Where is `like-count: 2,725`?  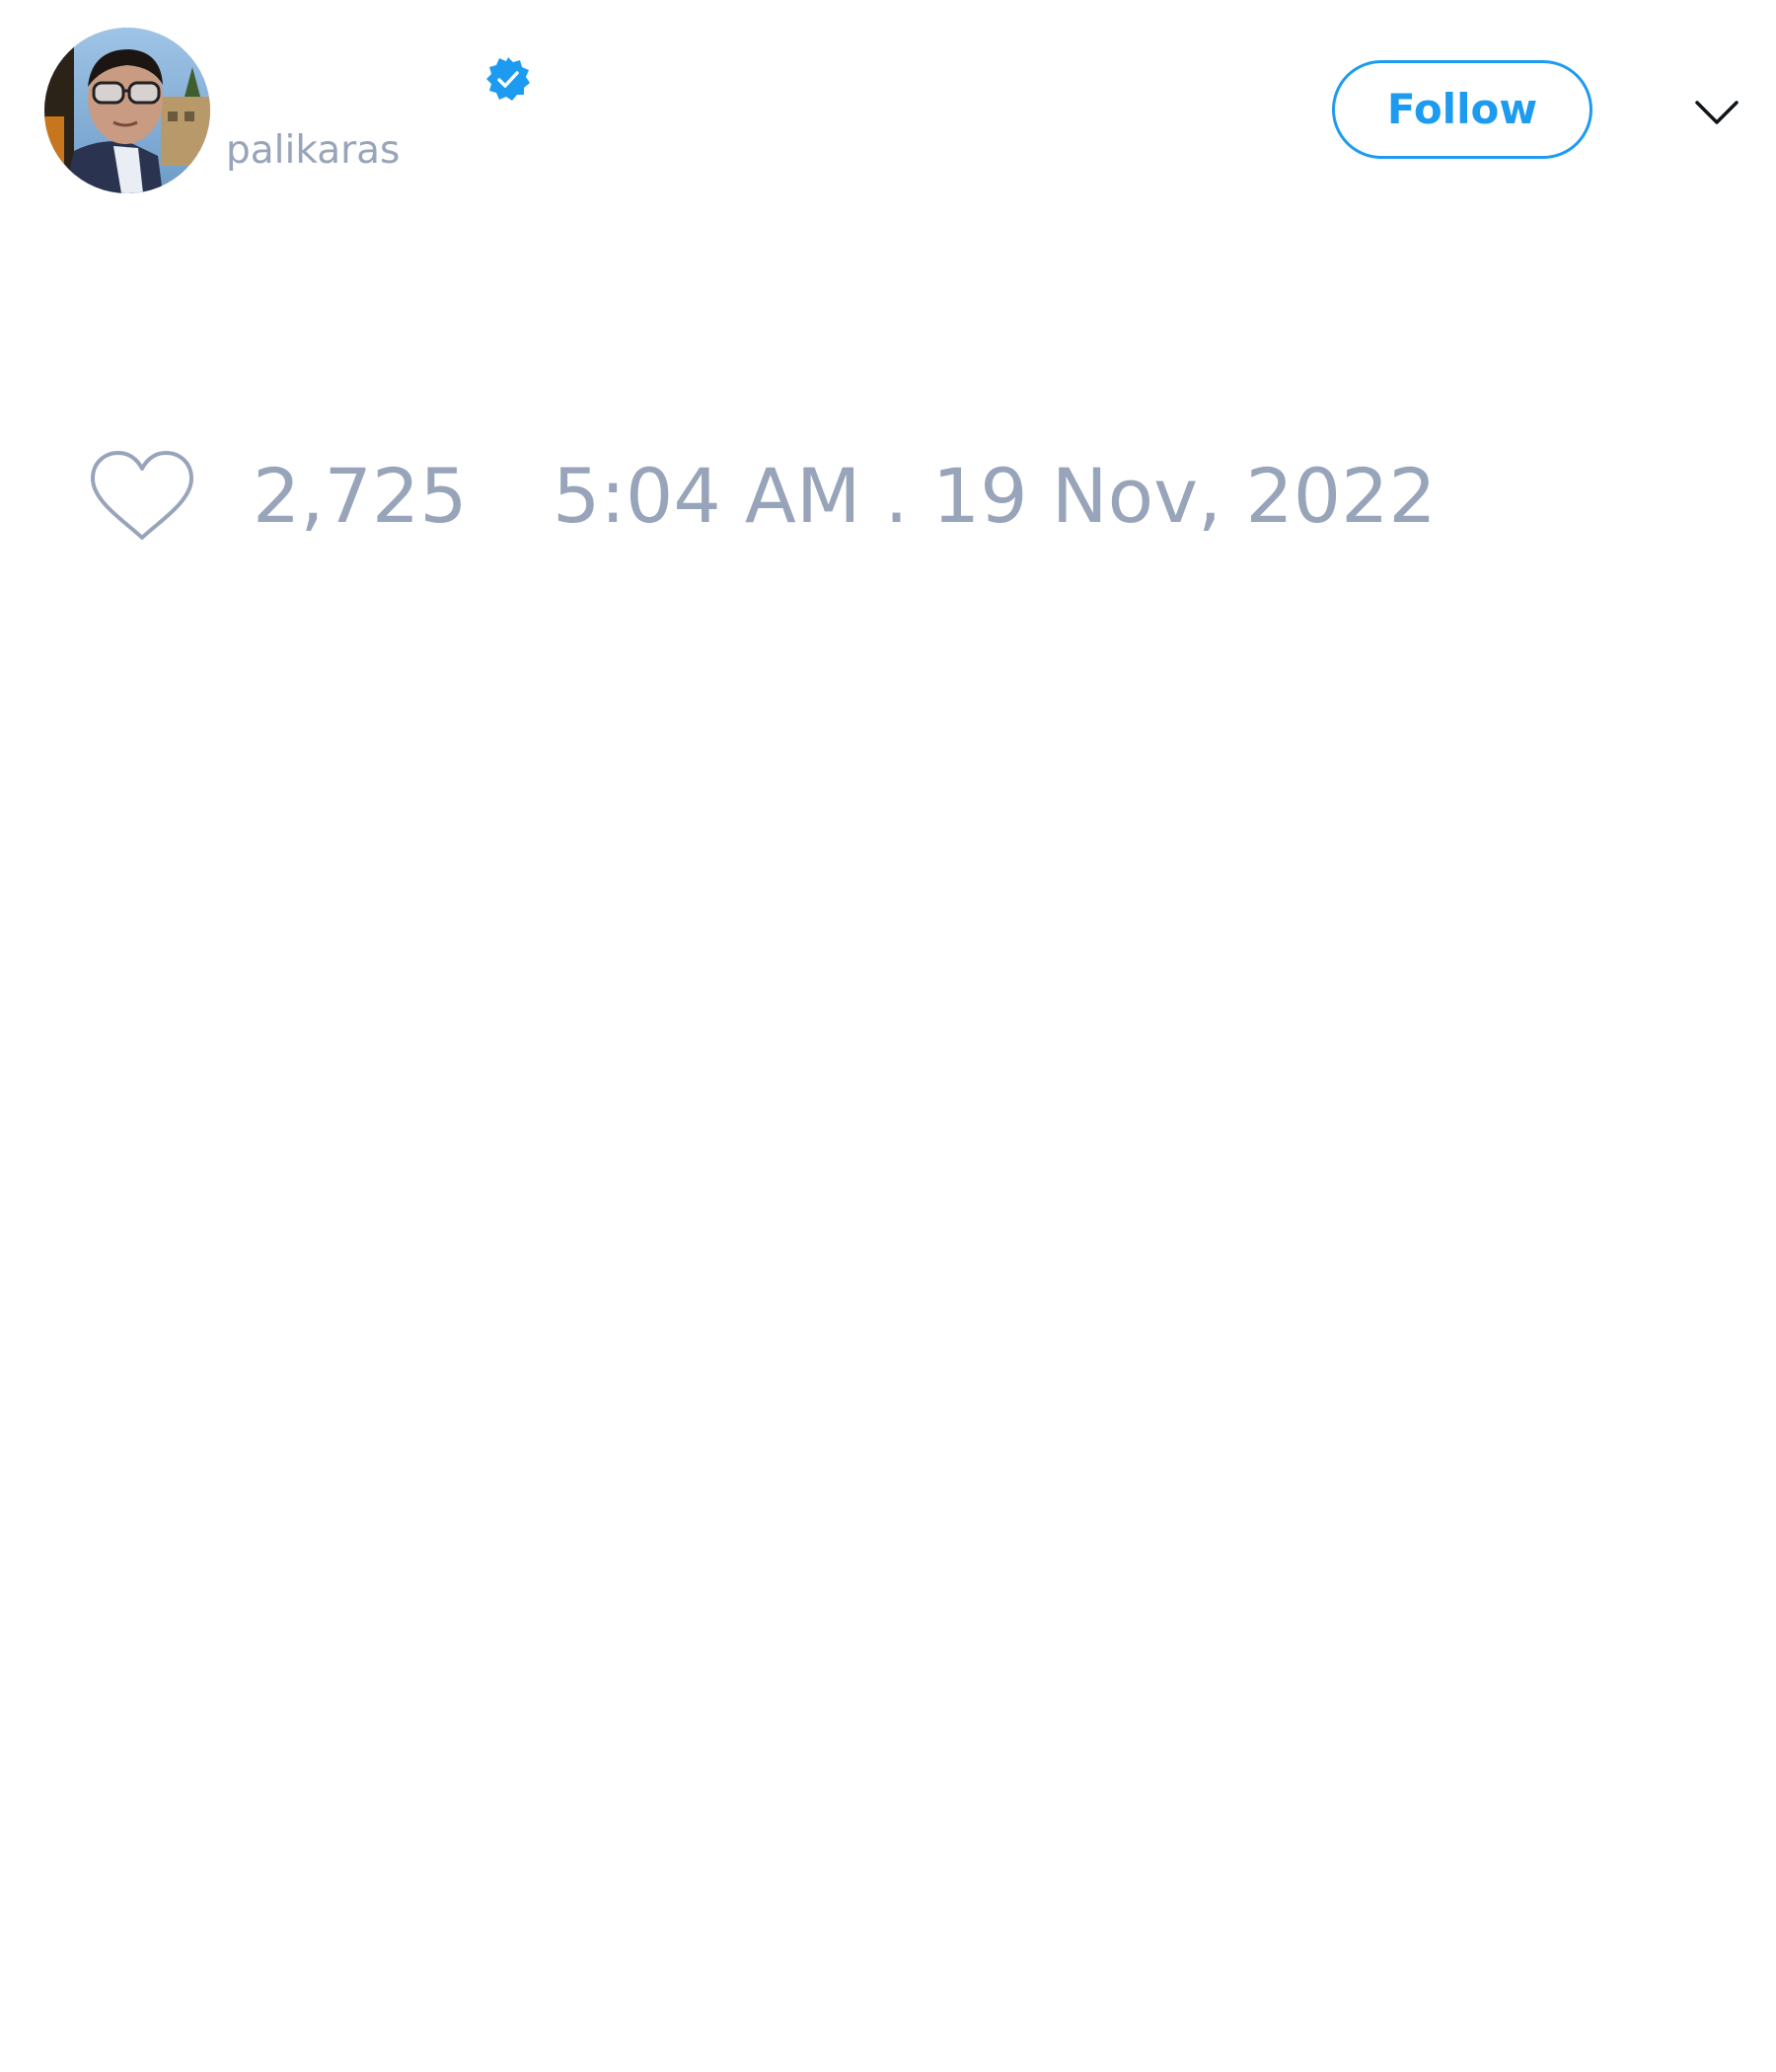 like-count: 2,725 is located at coordinates (361, 496).